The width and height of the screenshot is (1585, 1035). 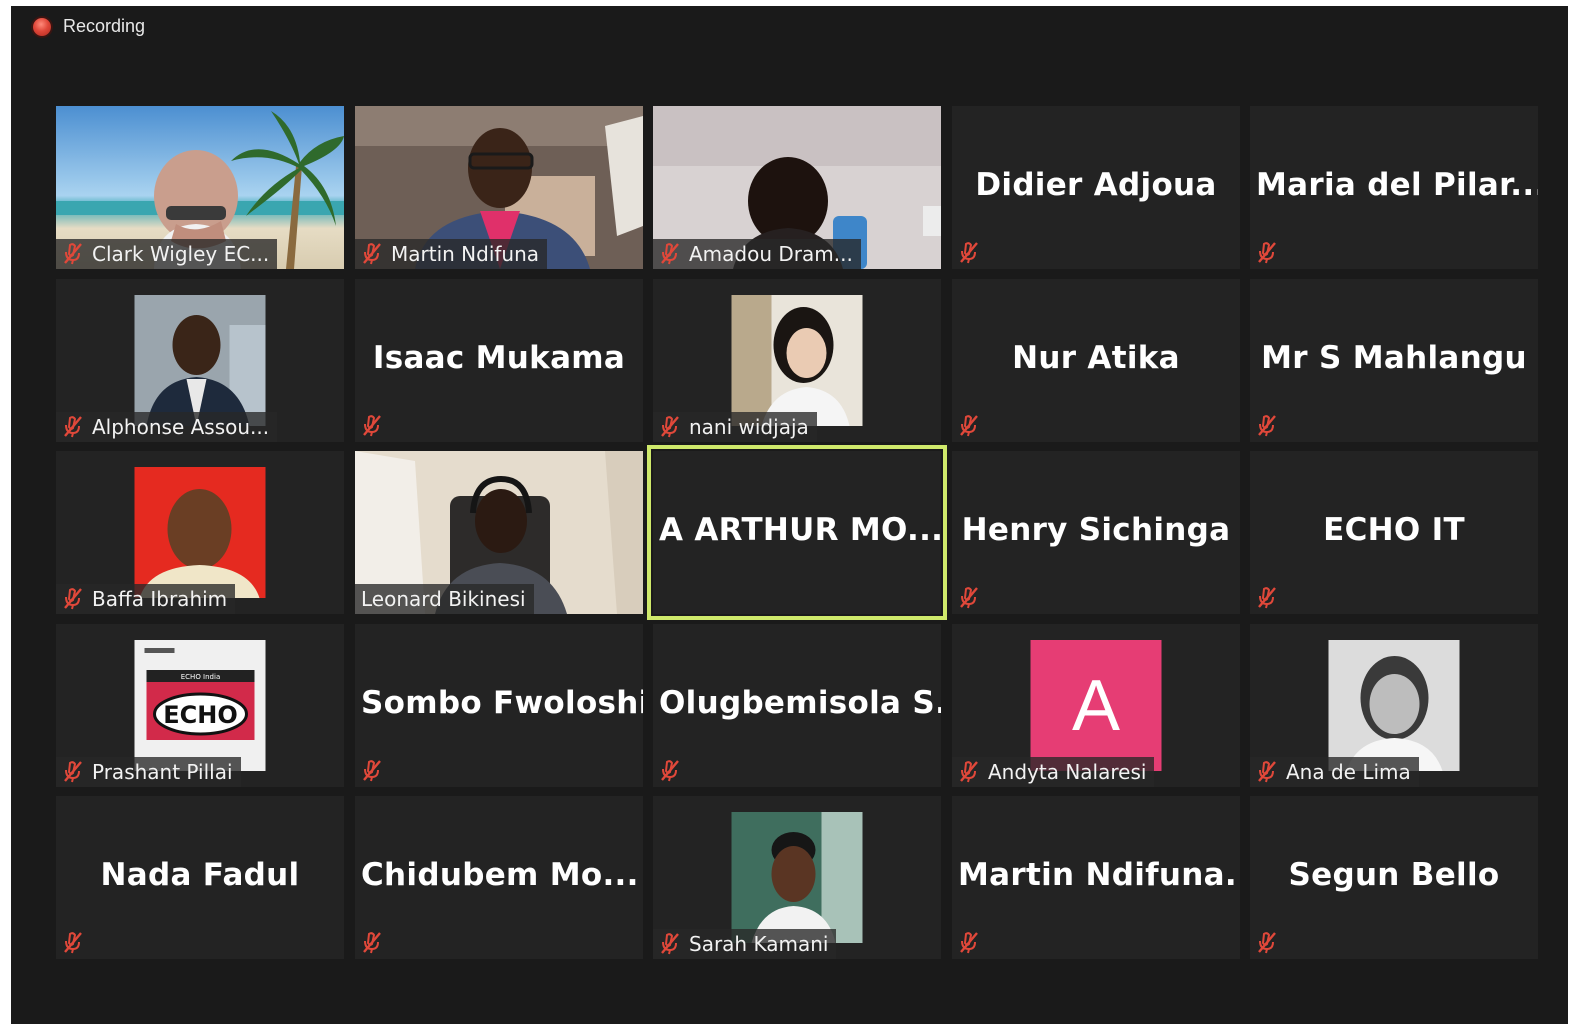 What do you see at coordinates (499, 532) in the screenshot?
I see `participant-tile: Leonard Bikinesi` at bounding box center [499, 532].